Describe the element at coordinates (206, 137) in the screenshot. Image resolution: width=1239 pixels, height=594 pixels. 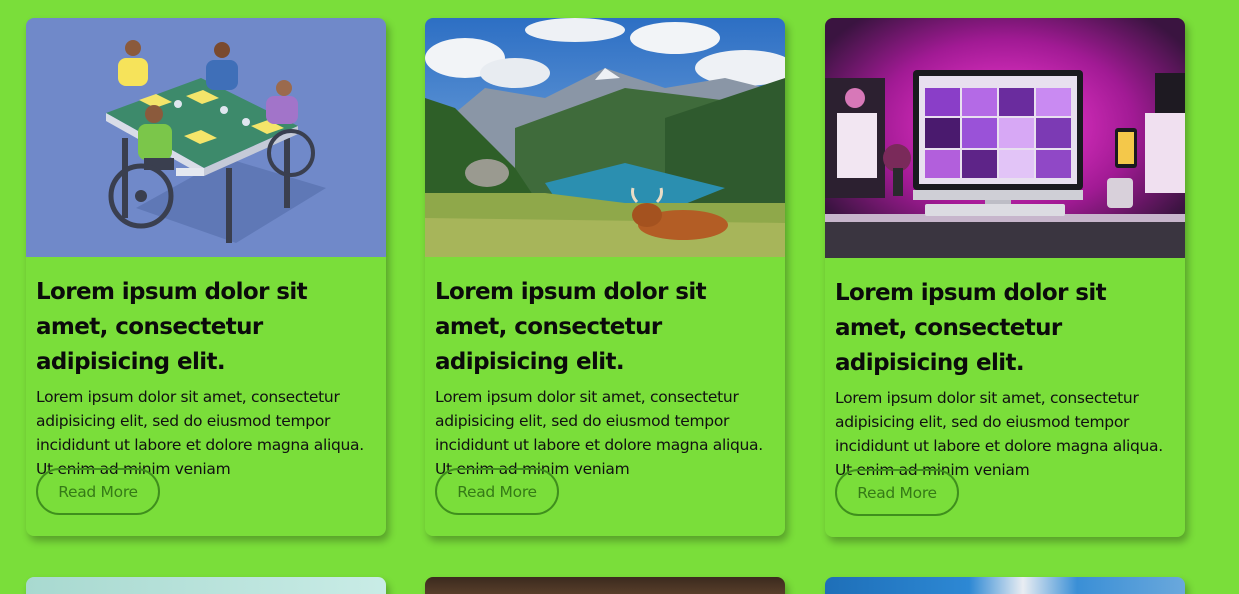
I see `card-image-board-game` at that location.